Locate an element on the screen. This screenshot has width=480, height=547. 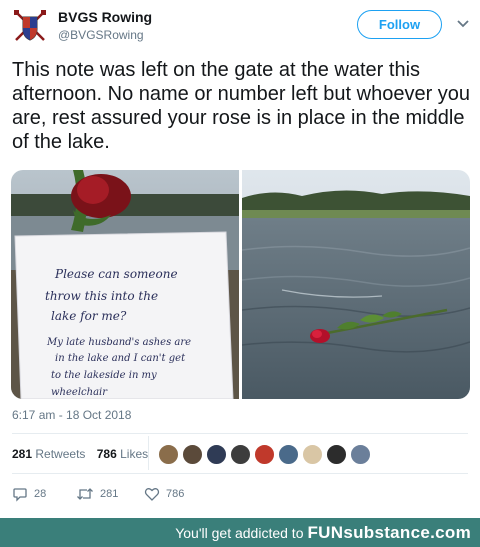
chevron-down-icon is located at coordinates (463, 23).